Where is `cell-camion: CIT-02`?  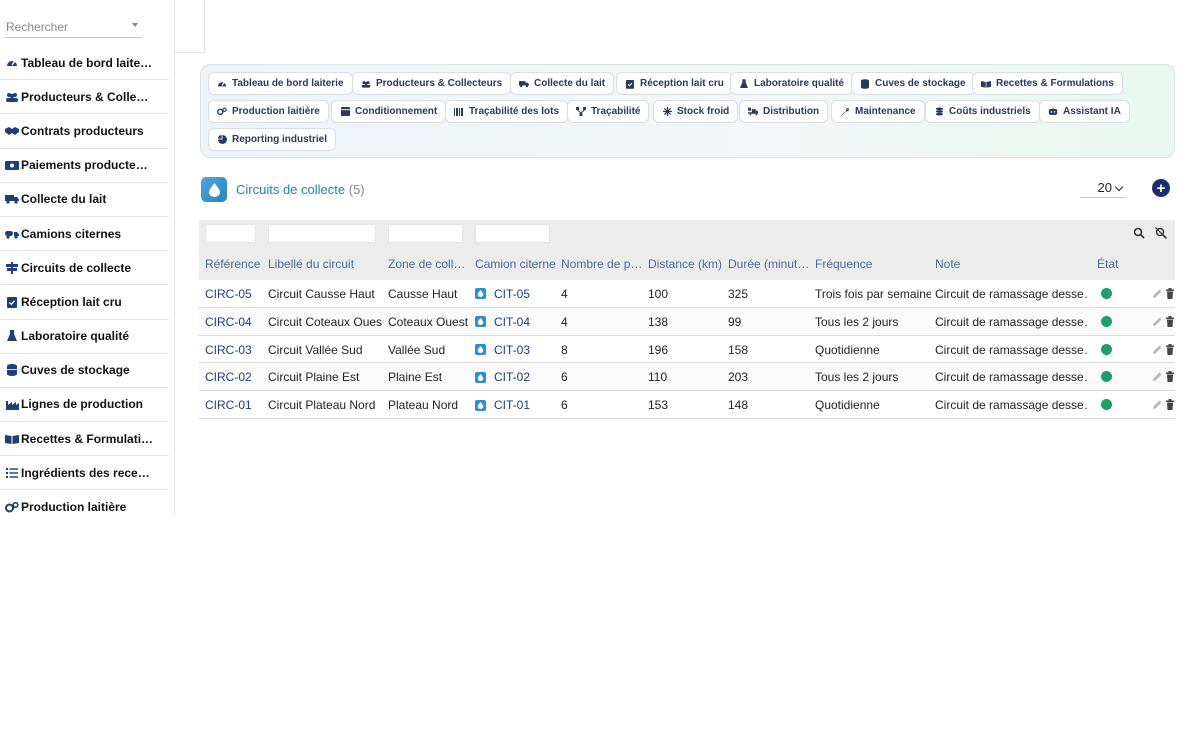
cell-camion: CIT-02 is located at coordinates (502, 377).